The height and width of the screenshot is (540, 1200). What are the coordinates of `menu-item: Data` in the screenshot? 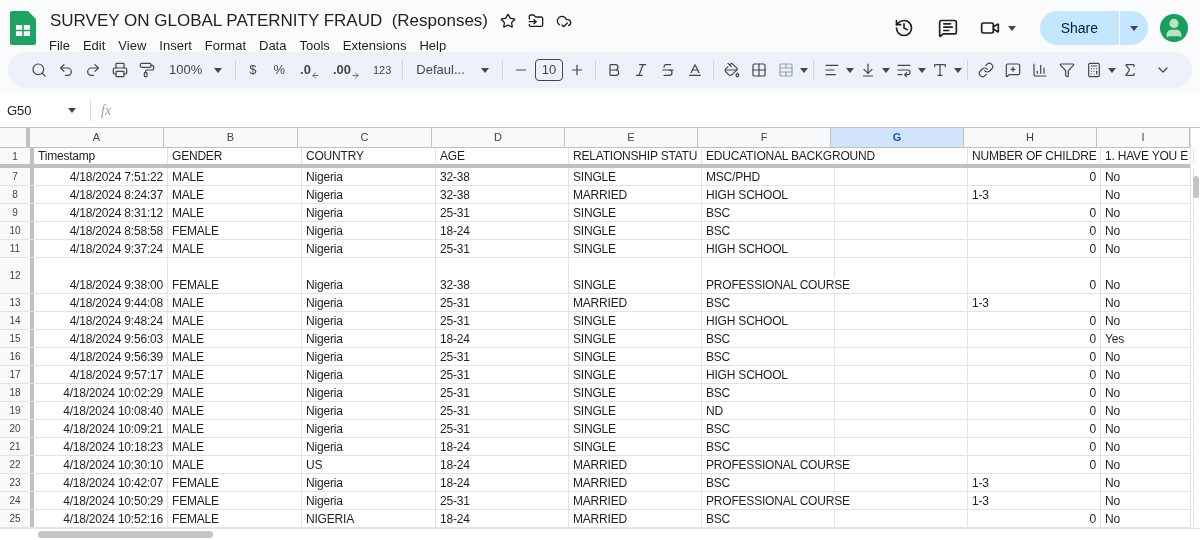 It's located at (273, 45).